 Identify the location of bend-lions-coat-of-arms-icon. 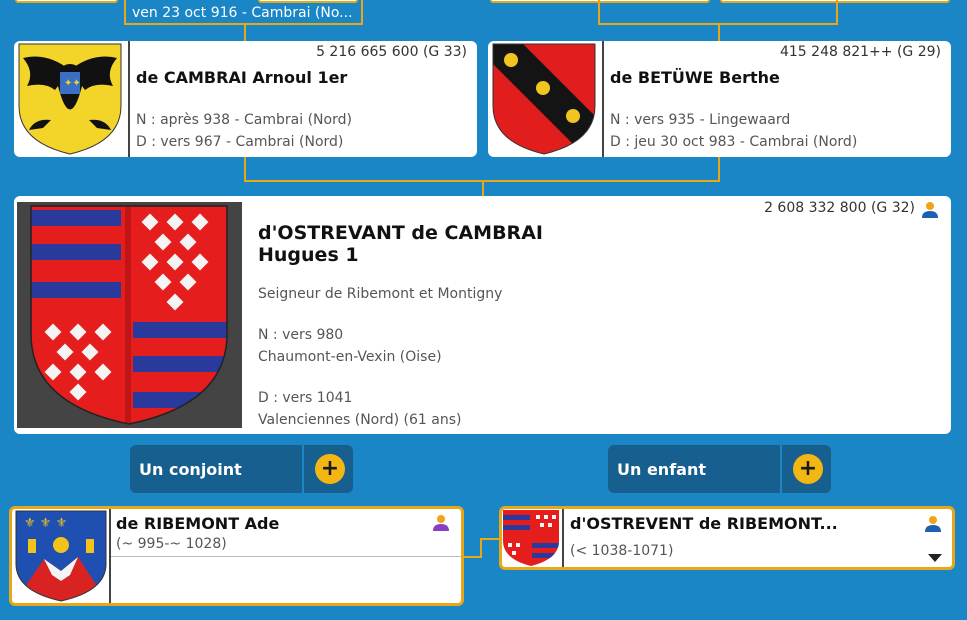
(544, 99).